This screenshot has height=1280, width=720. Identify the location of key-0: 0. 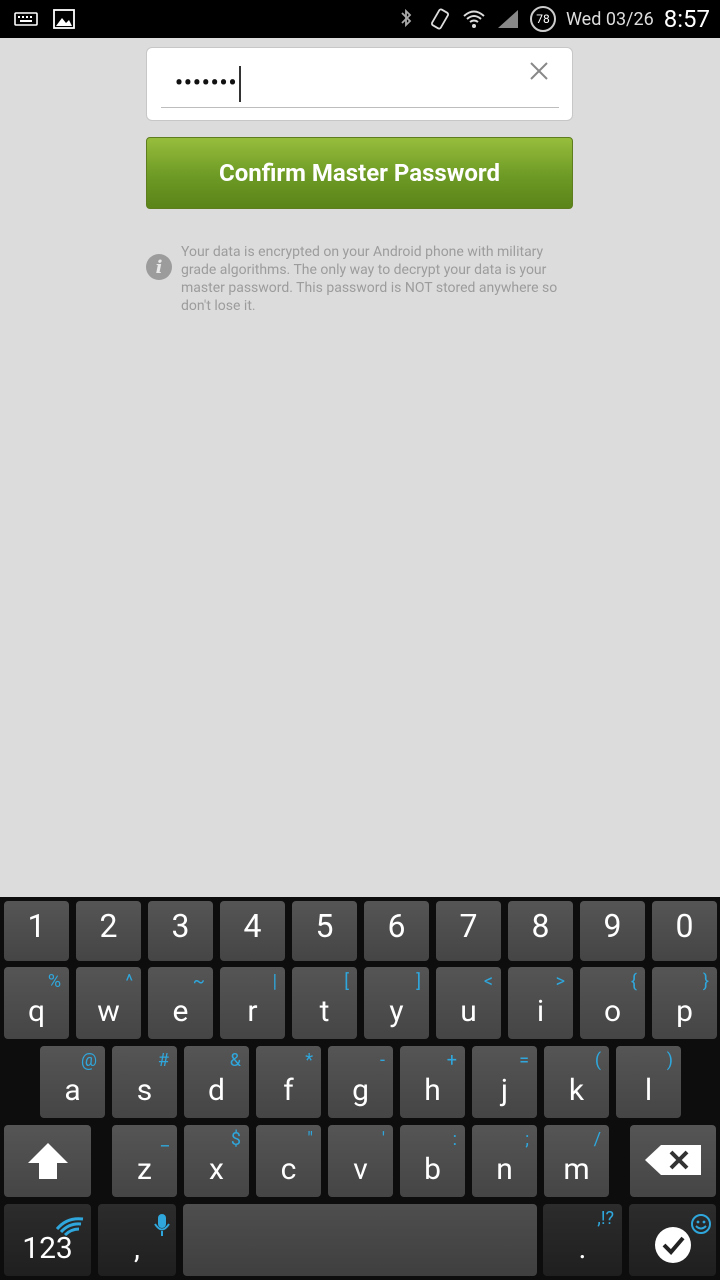
(684, 931).